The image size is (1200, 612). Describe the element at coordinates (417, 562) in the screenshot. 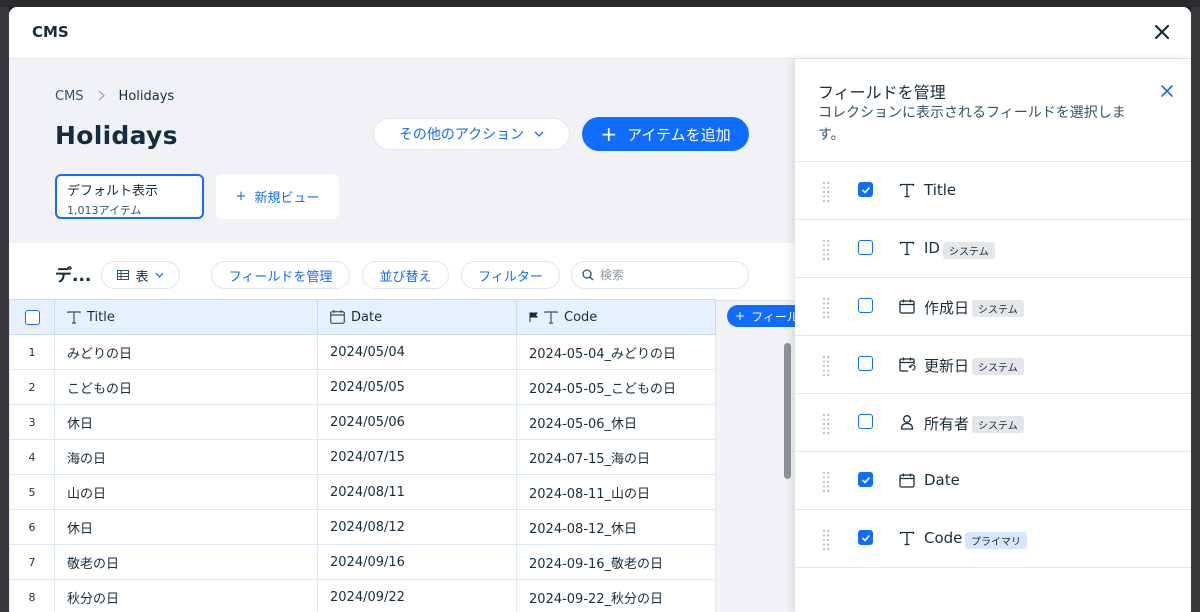

I see `cell-date: 2024/09/16` at that location.